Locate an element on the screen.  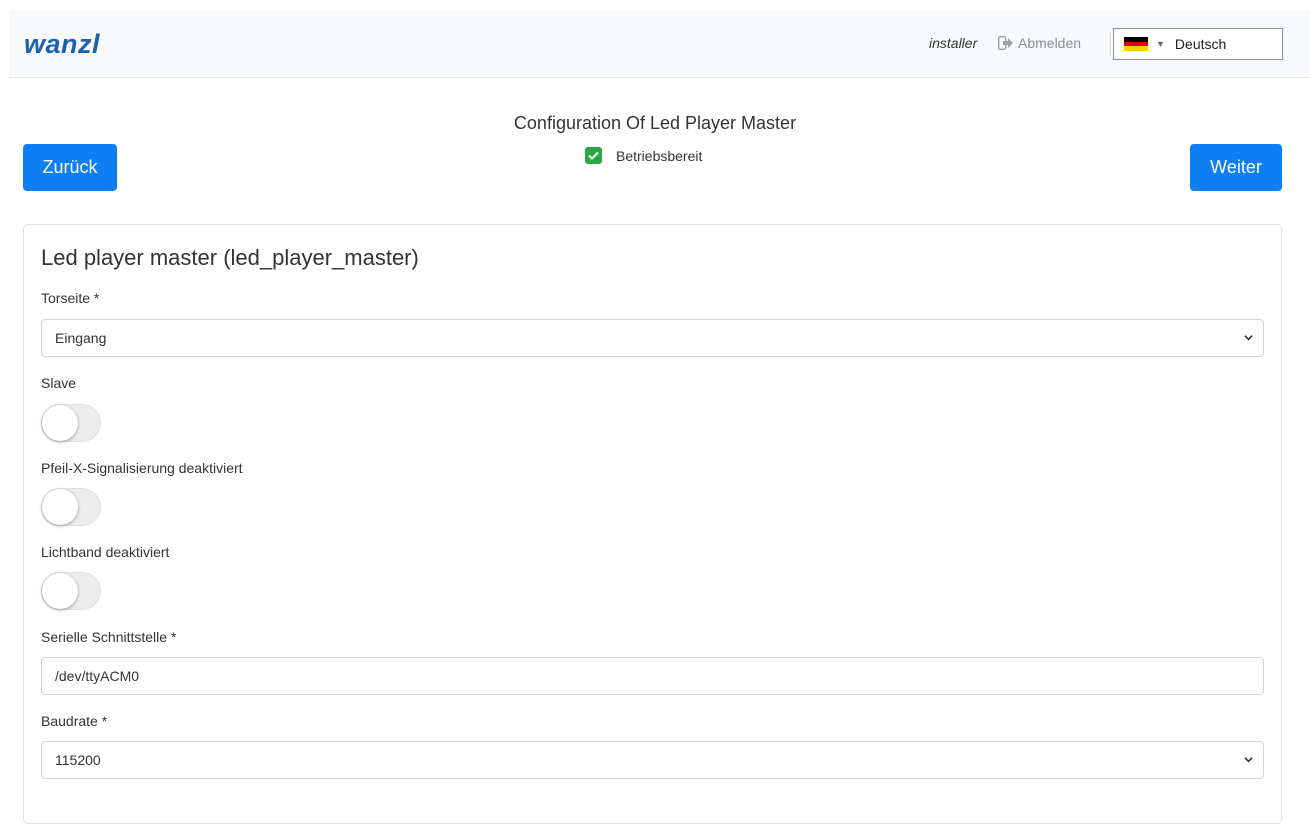
logout-link: Abmelden is located at coordinates (1039, 43).